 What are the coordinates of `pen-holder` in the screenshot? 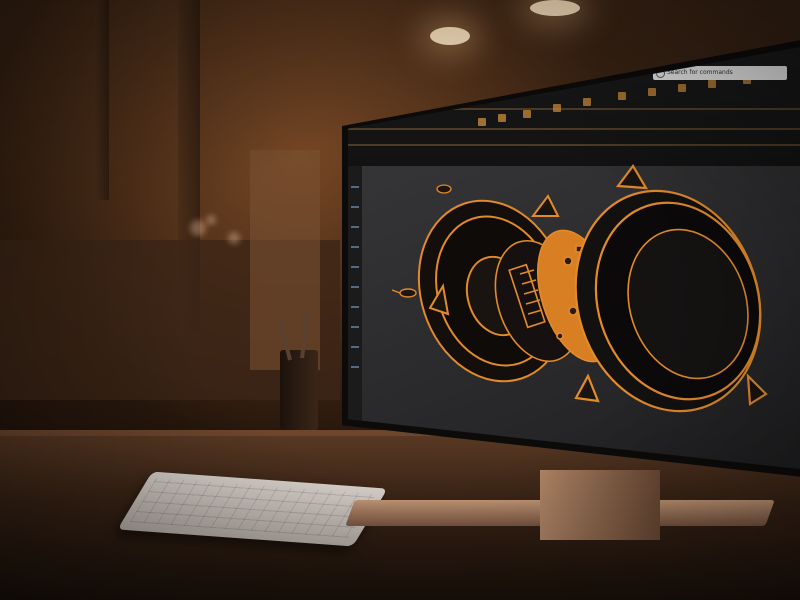 It's located at (299, 390).